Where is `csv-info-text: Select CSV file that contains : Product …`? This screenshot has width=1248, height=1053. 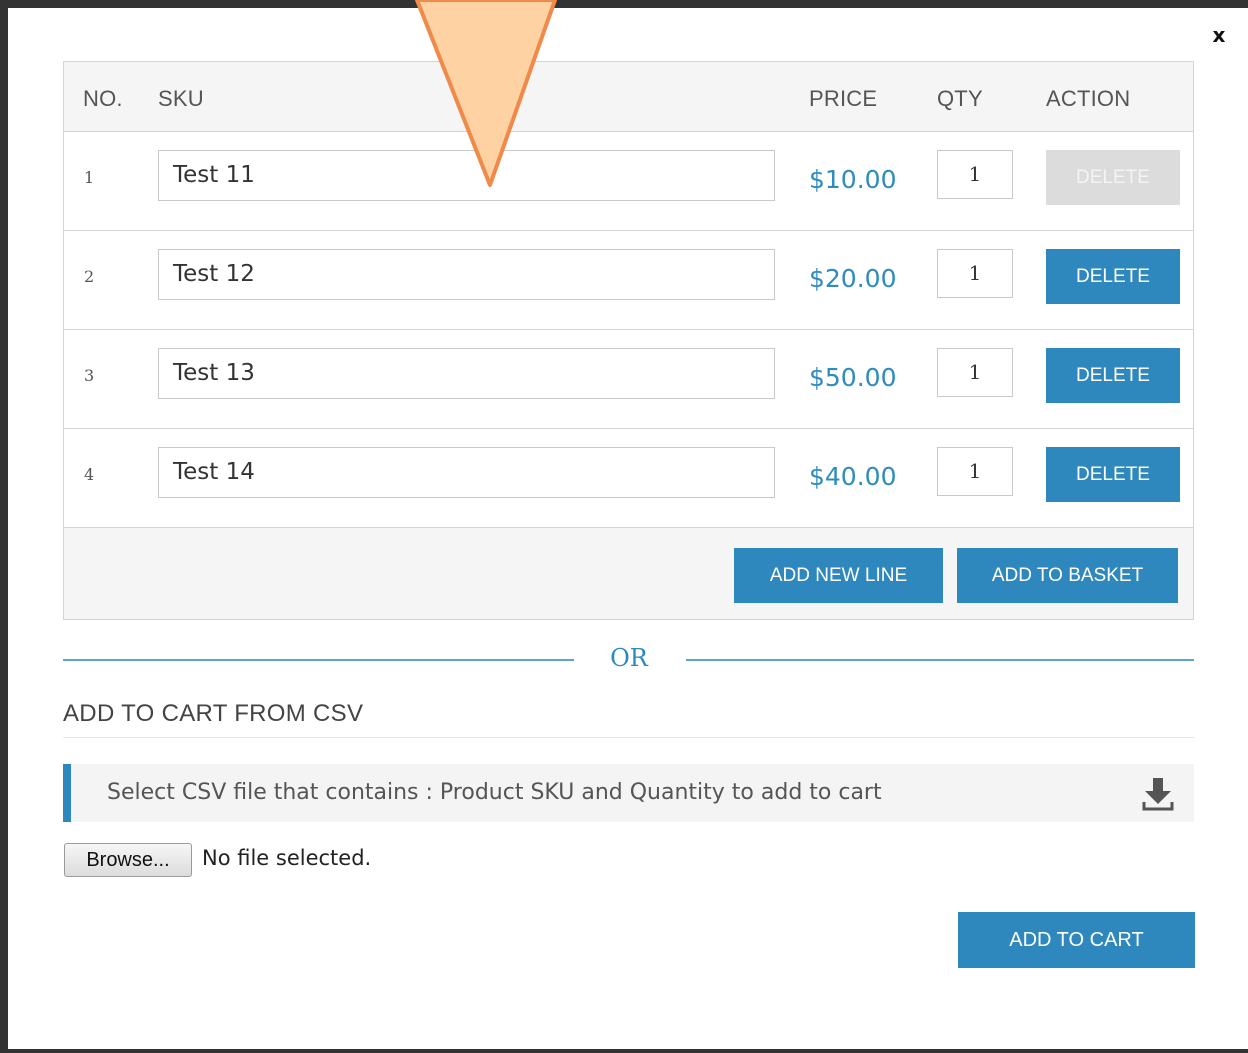 csv-info-text: Select CSV file that contains : Product … is located at coordinates (494, 792).